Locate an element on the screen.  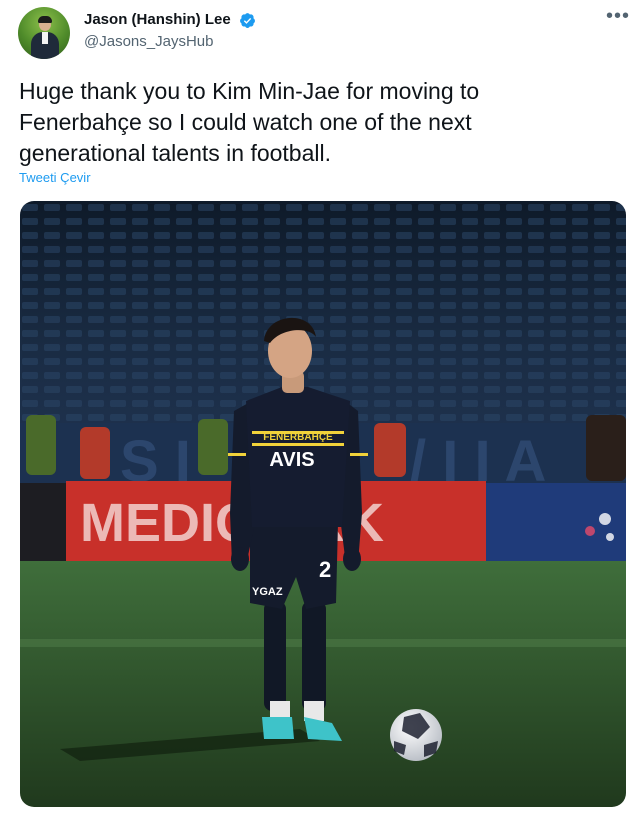
shorts-number: 2 is located at coordinates (325, 569).